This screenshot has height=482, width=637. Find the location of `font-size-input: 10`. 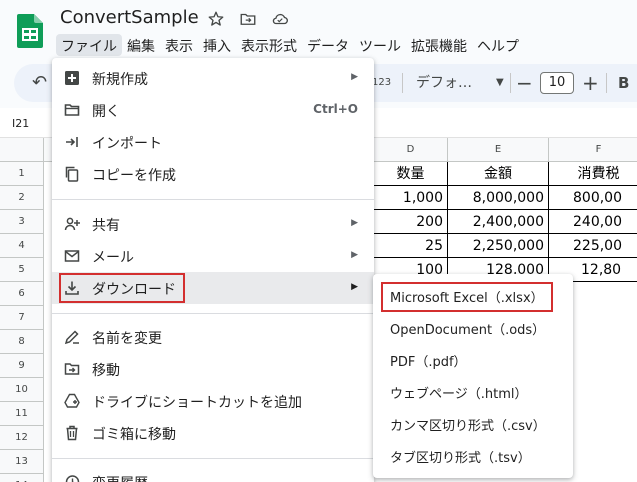

font-size-input: 10 is located at coordinates (557, 83).